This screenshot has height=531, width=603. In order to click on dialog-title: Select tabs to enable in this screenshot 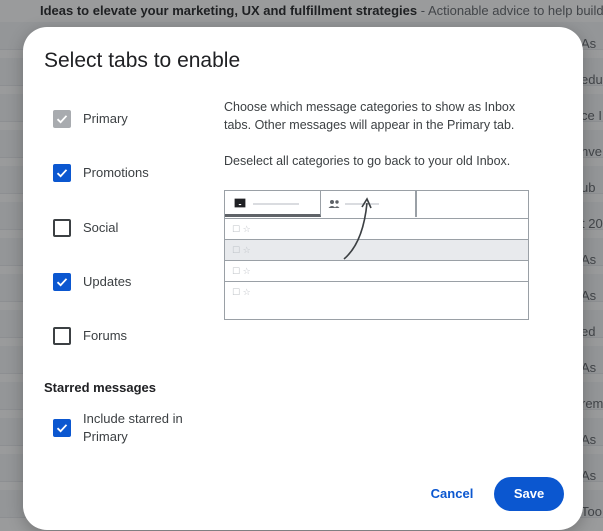, I will do `click(142, 60)`.